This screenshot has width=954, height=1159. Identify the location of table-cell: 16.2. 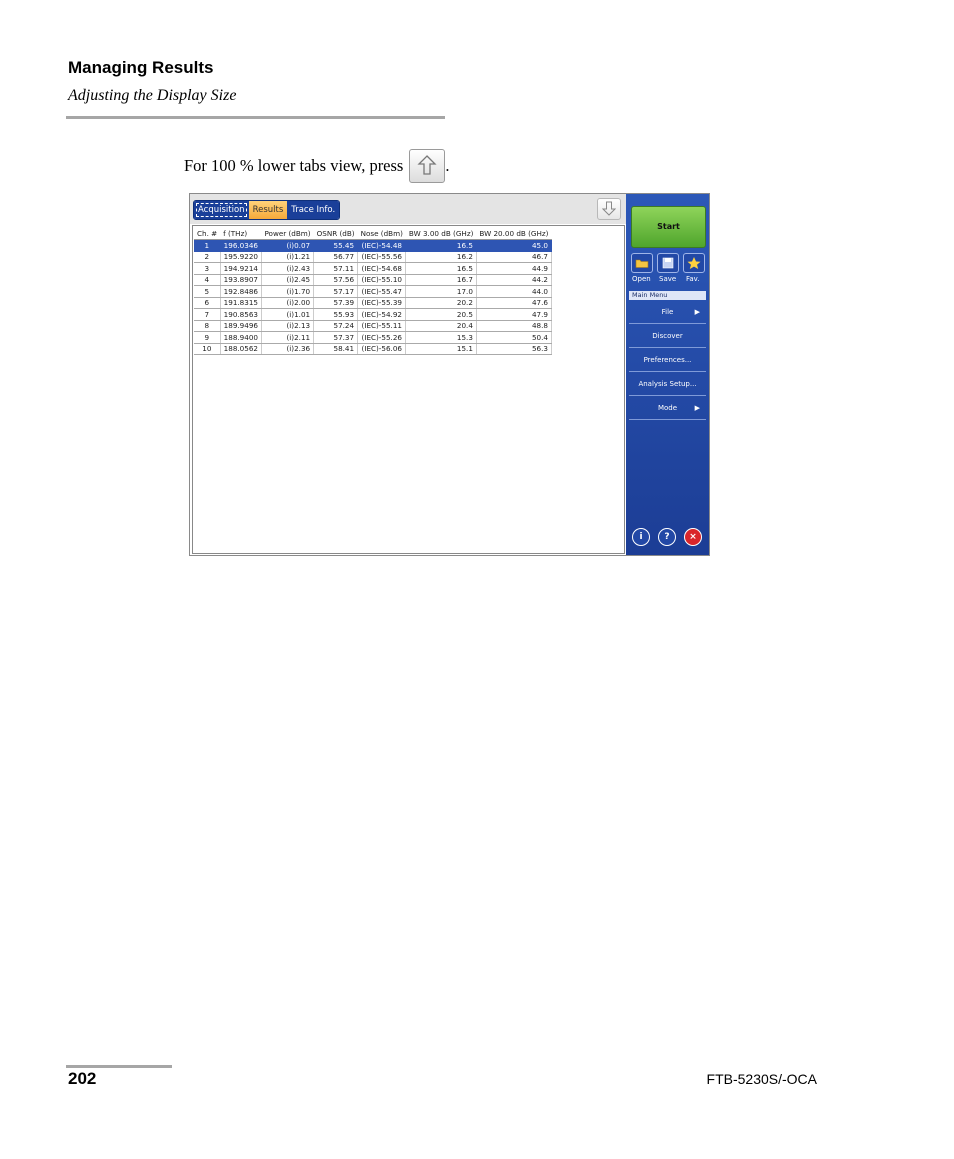
(441, 257).